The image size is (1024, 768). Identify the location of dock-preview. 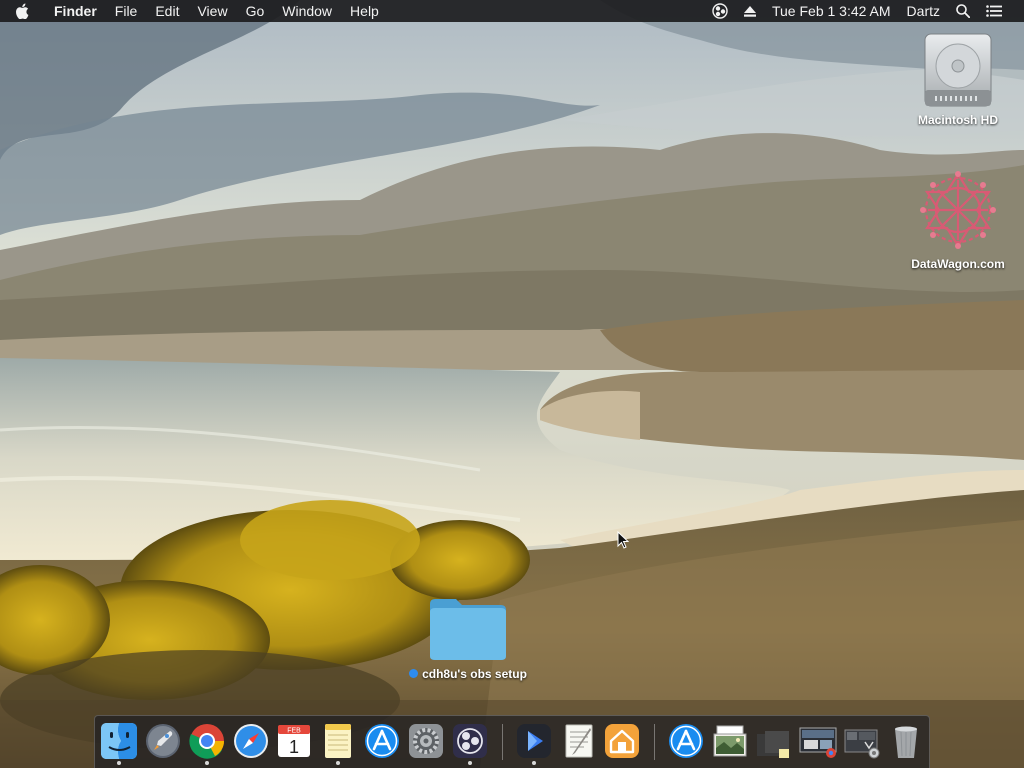
(730, 741).